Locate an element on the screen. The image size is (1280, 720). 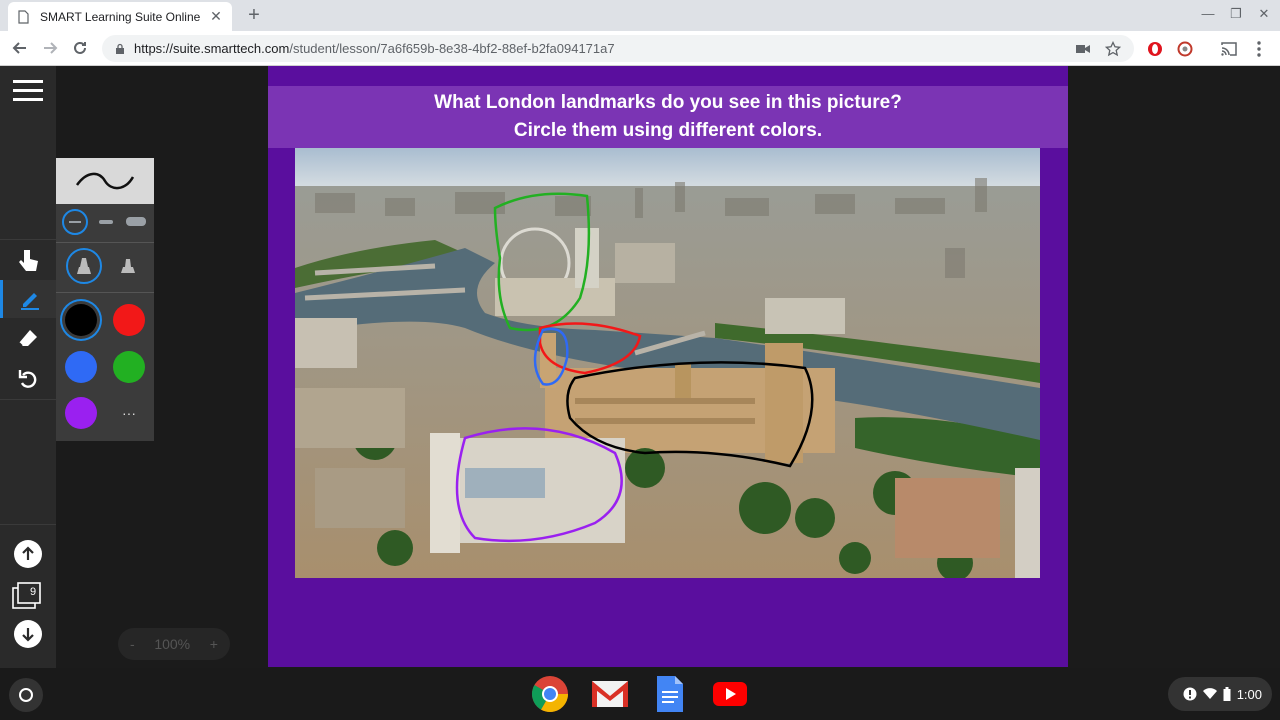
notification-icon is located at coordinates (1190, 694).